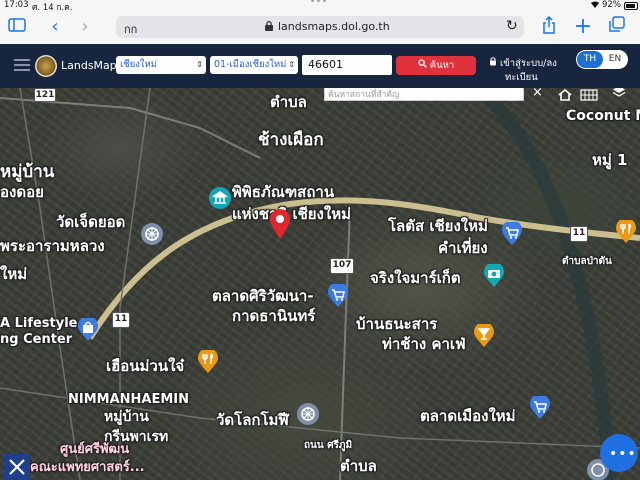 The image size is (640, 480). I want to click on home-icon, so click(565, 96).